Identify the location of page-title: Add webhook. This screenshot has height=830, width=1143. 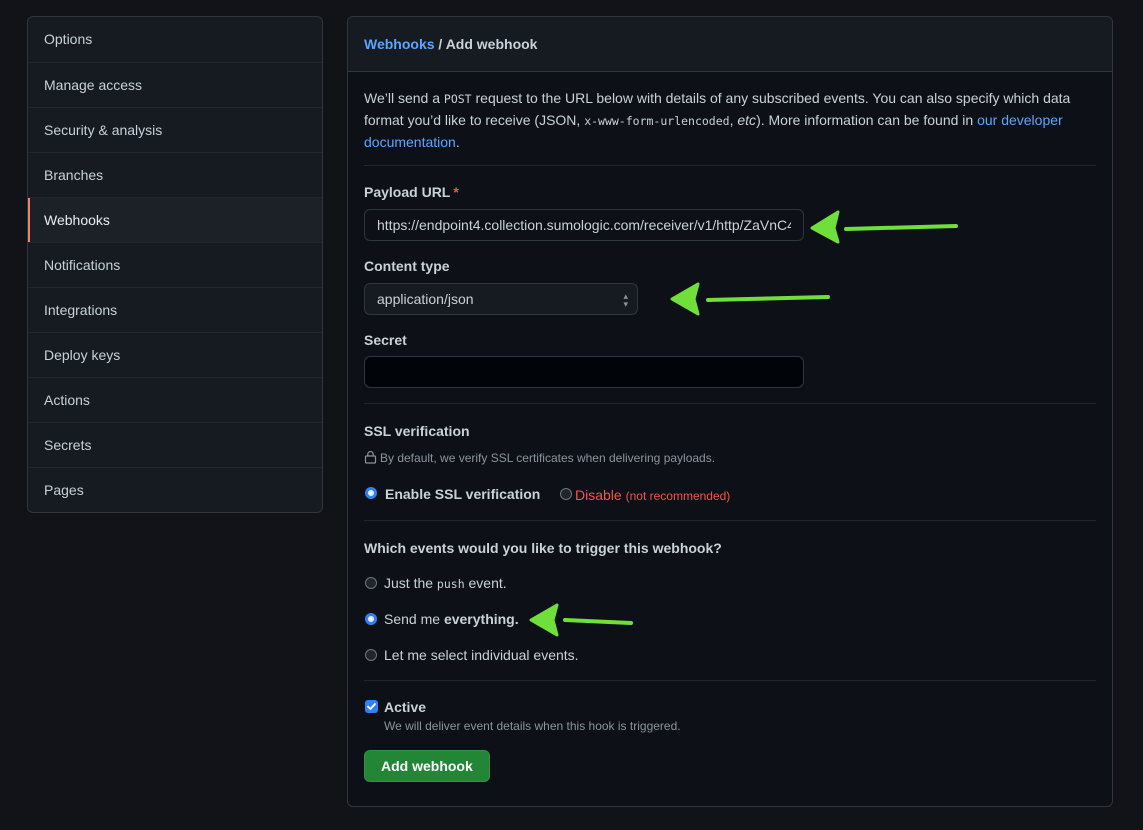
(491, 44).